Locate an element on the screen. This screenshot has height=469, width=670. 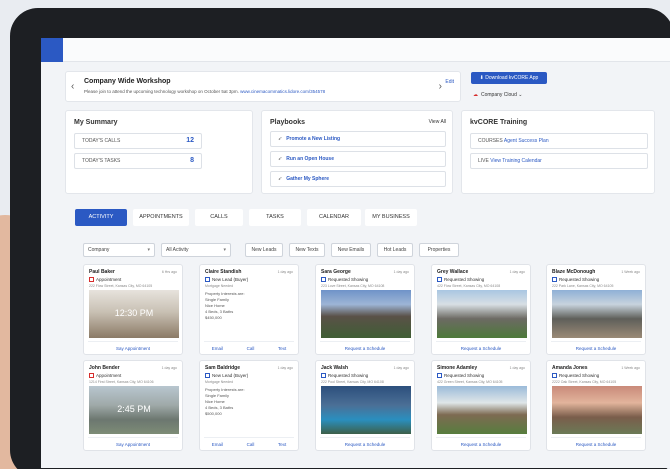
activity-filter-select: All Activity ▾ is located at coordinates (196, 250).